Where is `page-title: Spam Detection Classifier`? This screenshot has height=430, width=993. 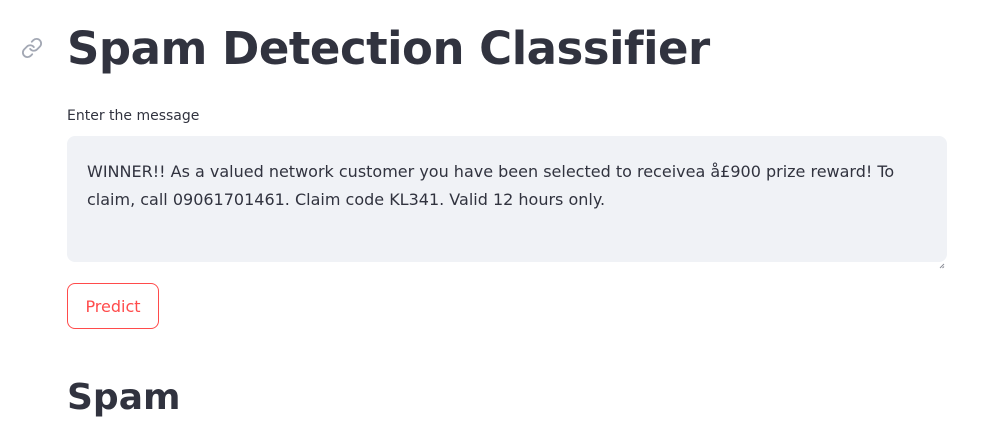
page-title: Spam Detection Classifier is located at coordinates (388, 48).